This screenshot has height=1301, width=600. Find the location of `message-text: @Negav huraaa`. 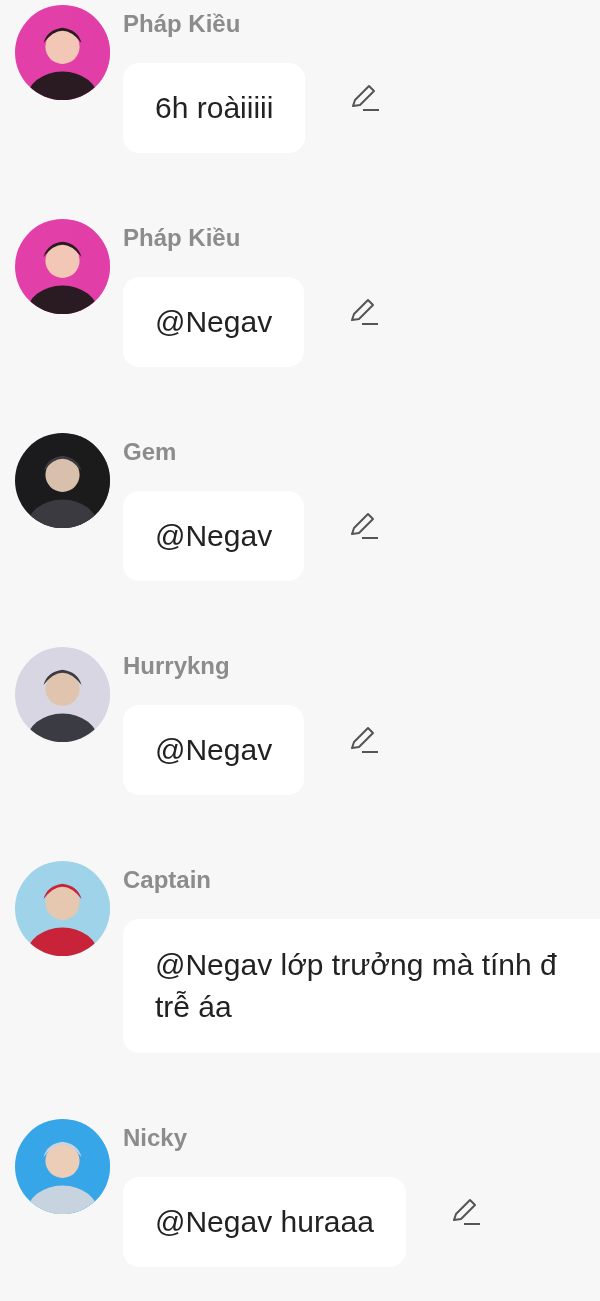

message-text: @Negav huraaa is located at coordinates (264, 1222).